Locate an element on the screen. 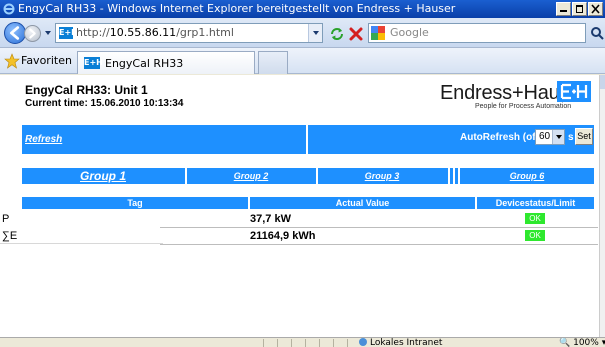 The width and height of the screenshot is (605, 347). navigation-toolbar: E+H http://10.55.86.11/grp1.html Google is located at coordinates (302, 33).